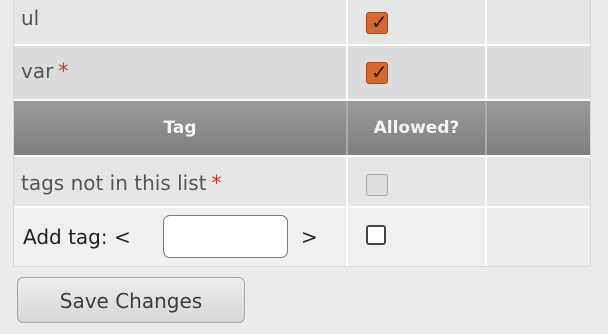  I want to click on header-allowed: Allowed?, so click(415, 128).